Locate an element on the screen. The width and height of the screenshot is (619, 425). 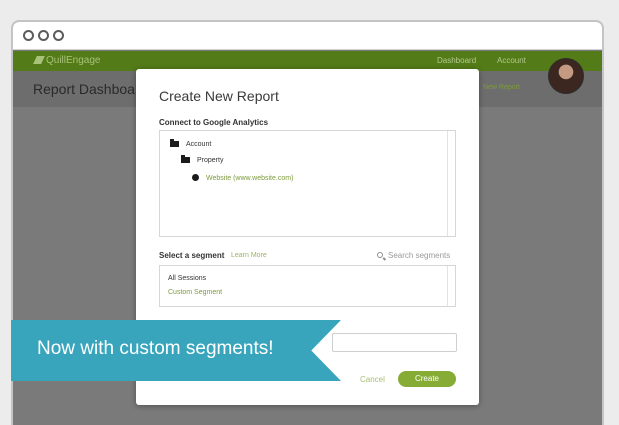
nav-account-link: Account is located at coordinates (511, 60).